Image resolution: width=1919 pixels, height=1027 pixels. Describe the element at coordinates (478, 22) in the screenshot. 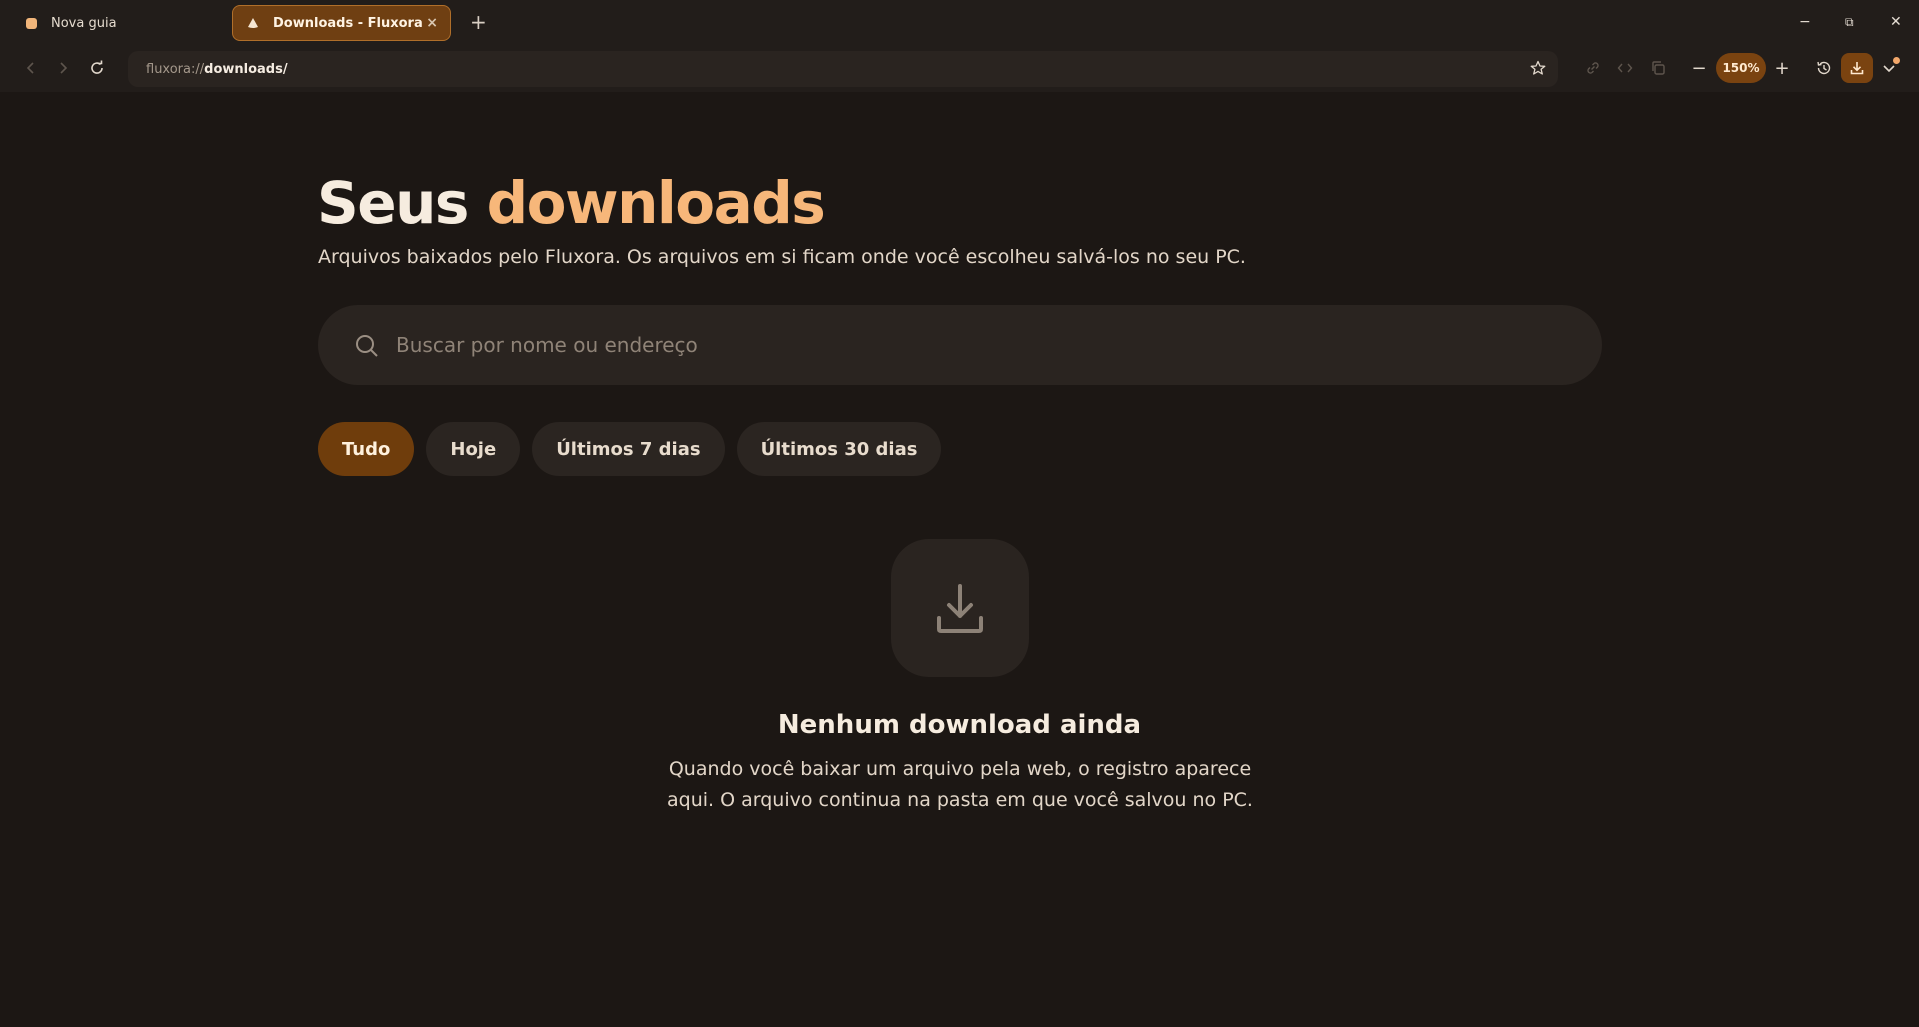

I see `new-tab-button: +` at that location.